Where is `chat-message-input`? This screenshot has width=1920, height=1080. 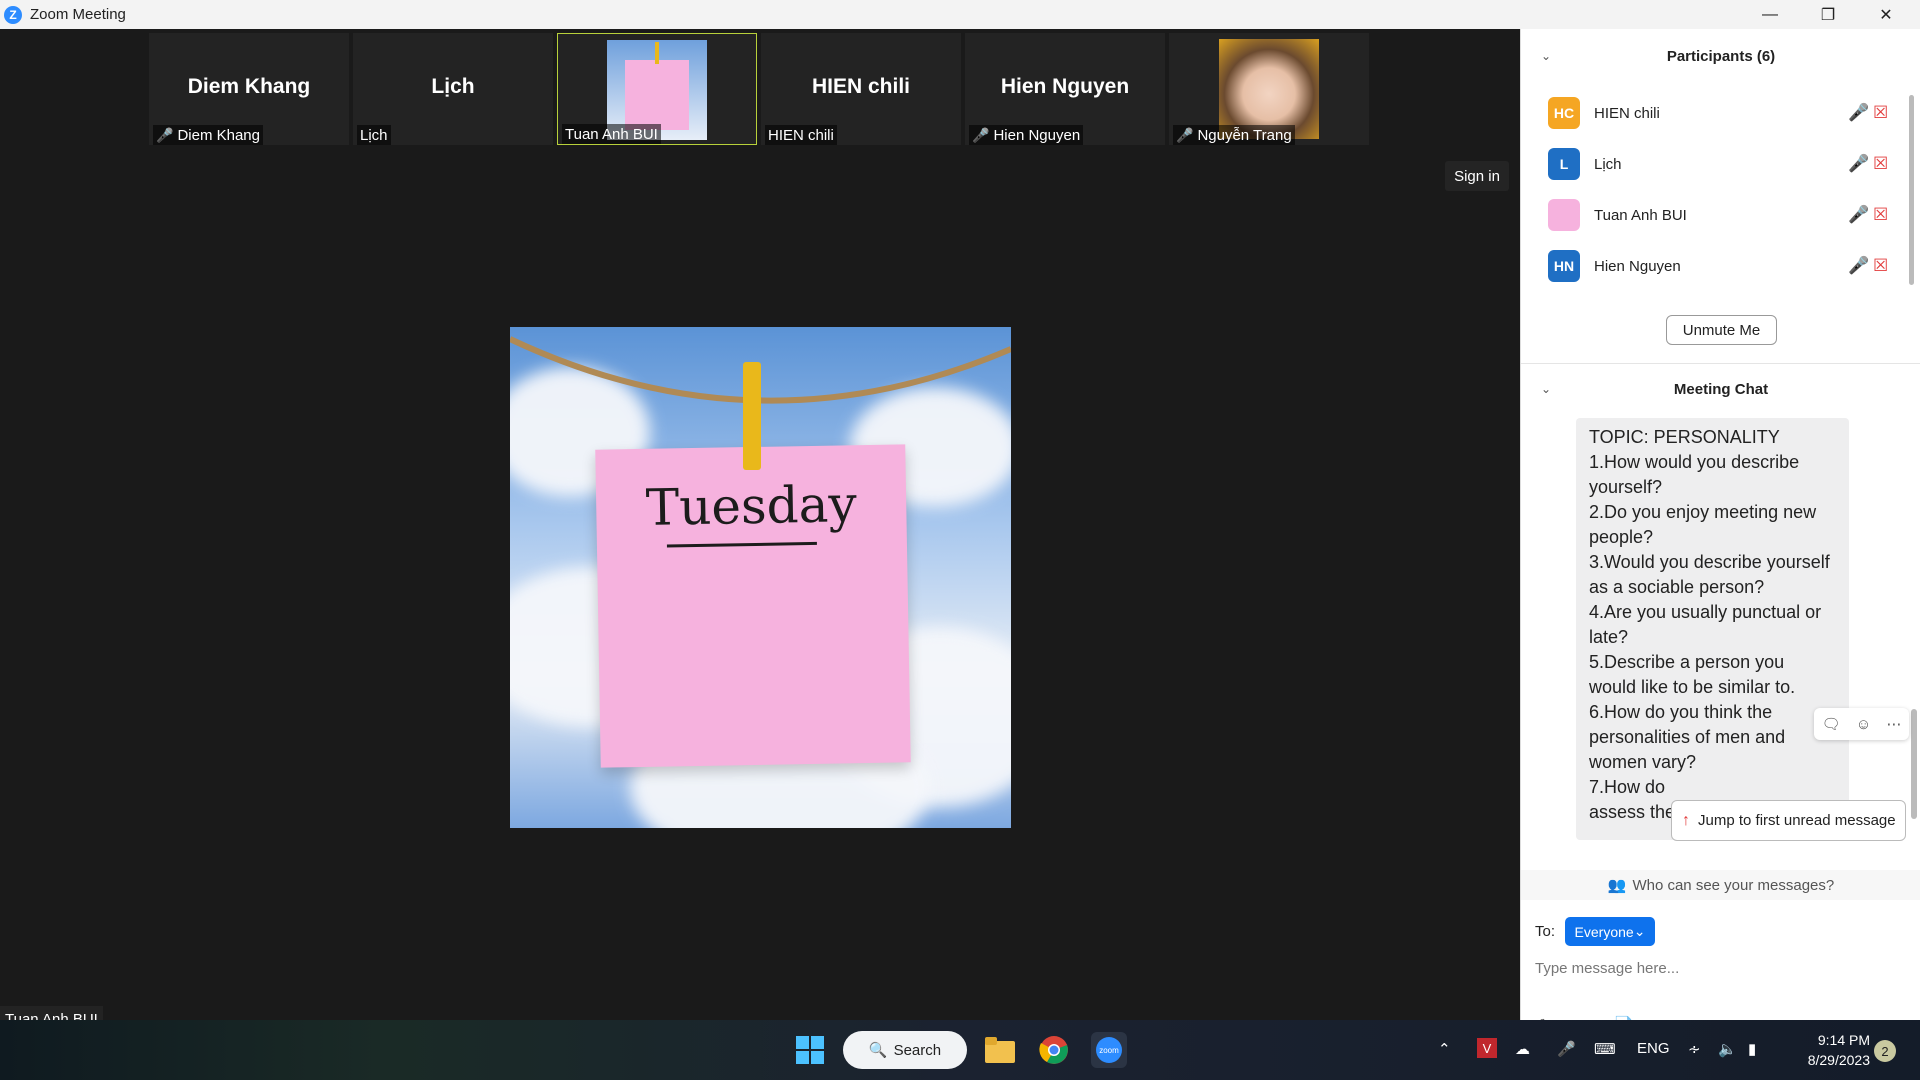
chat-message-input is located at coordinates (1720, 968).